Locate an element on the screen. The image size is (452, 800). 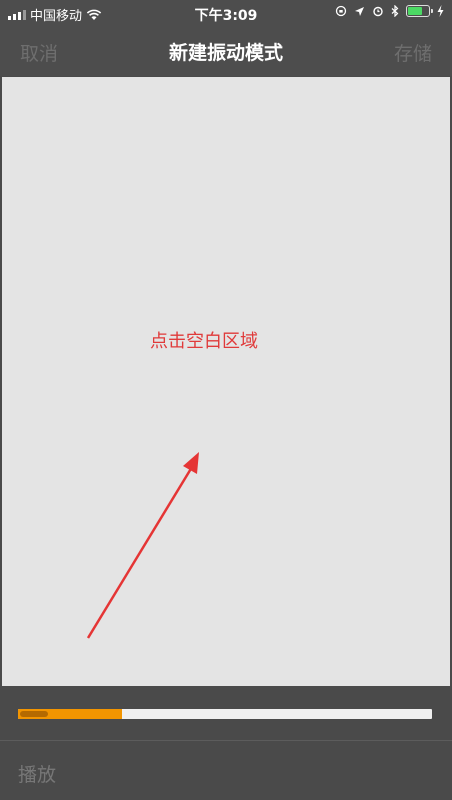
play-button: 播放 is located at coordinates (37, 773).